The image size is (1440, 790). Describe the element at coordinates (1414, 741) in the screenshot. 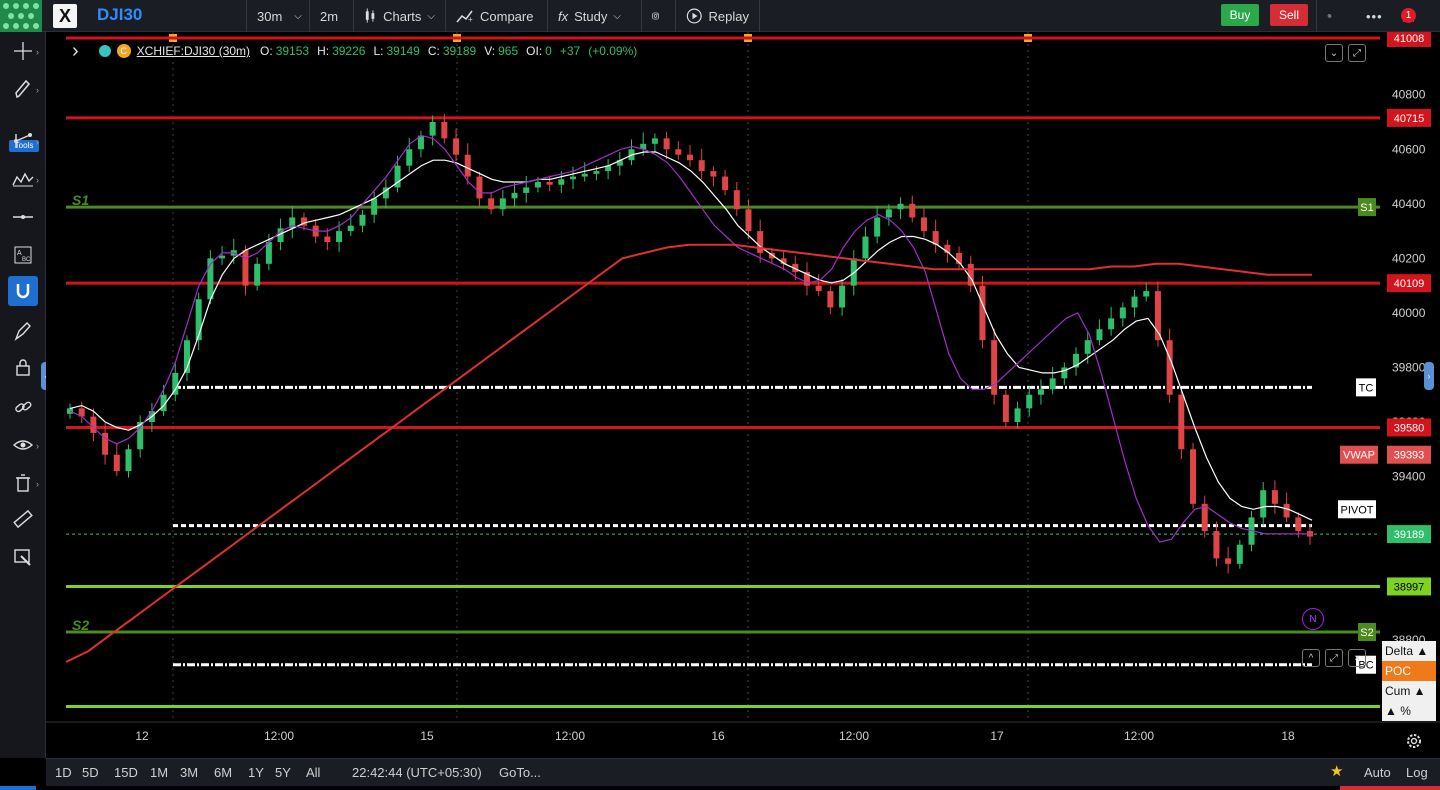

I see `chart-settings-button` at that location.